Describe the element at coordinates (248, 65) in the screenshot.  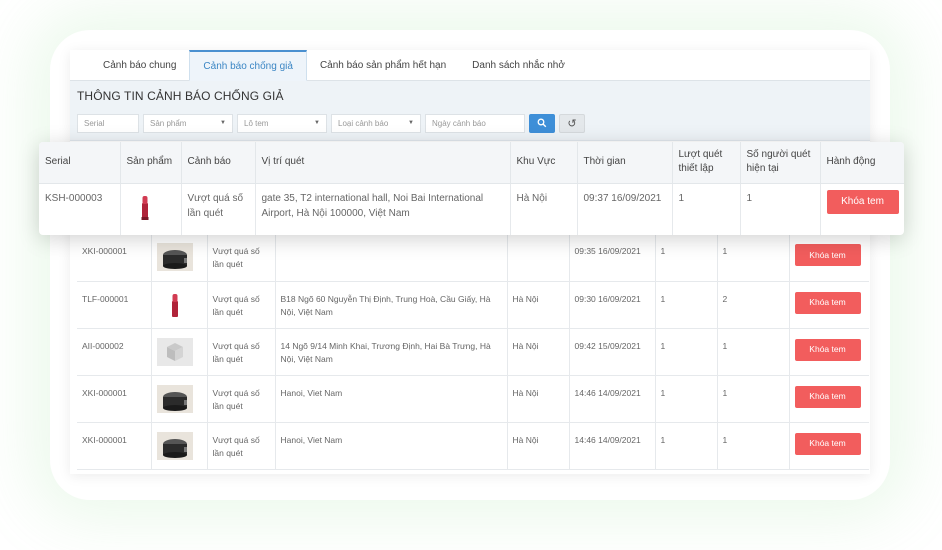
I see `tab-anti-counterfeit: Cảnh báo chống giả` at that location.